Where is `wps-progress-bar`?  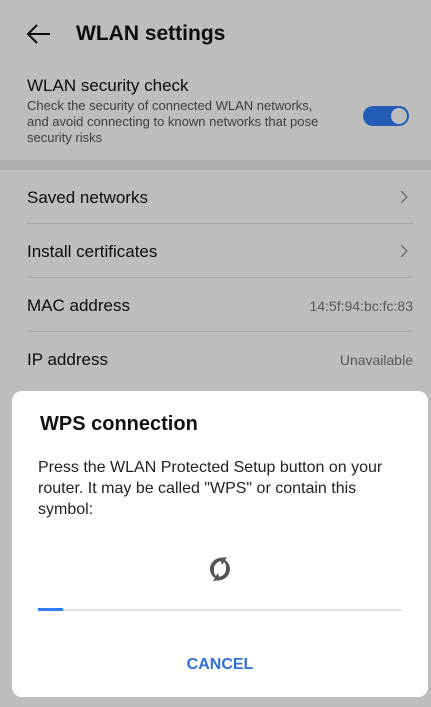 wps-progress-bar is located at coordinates (220, 609).